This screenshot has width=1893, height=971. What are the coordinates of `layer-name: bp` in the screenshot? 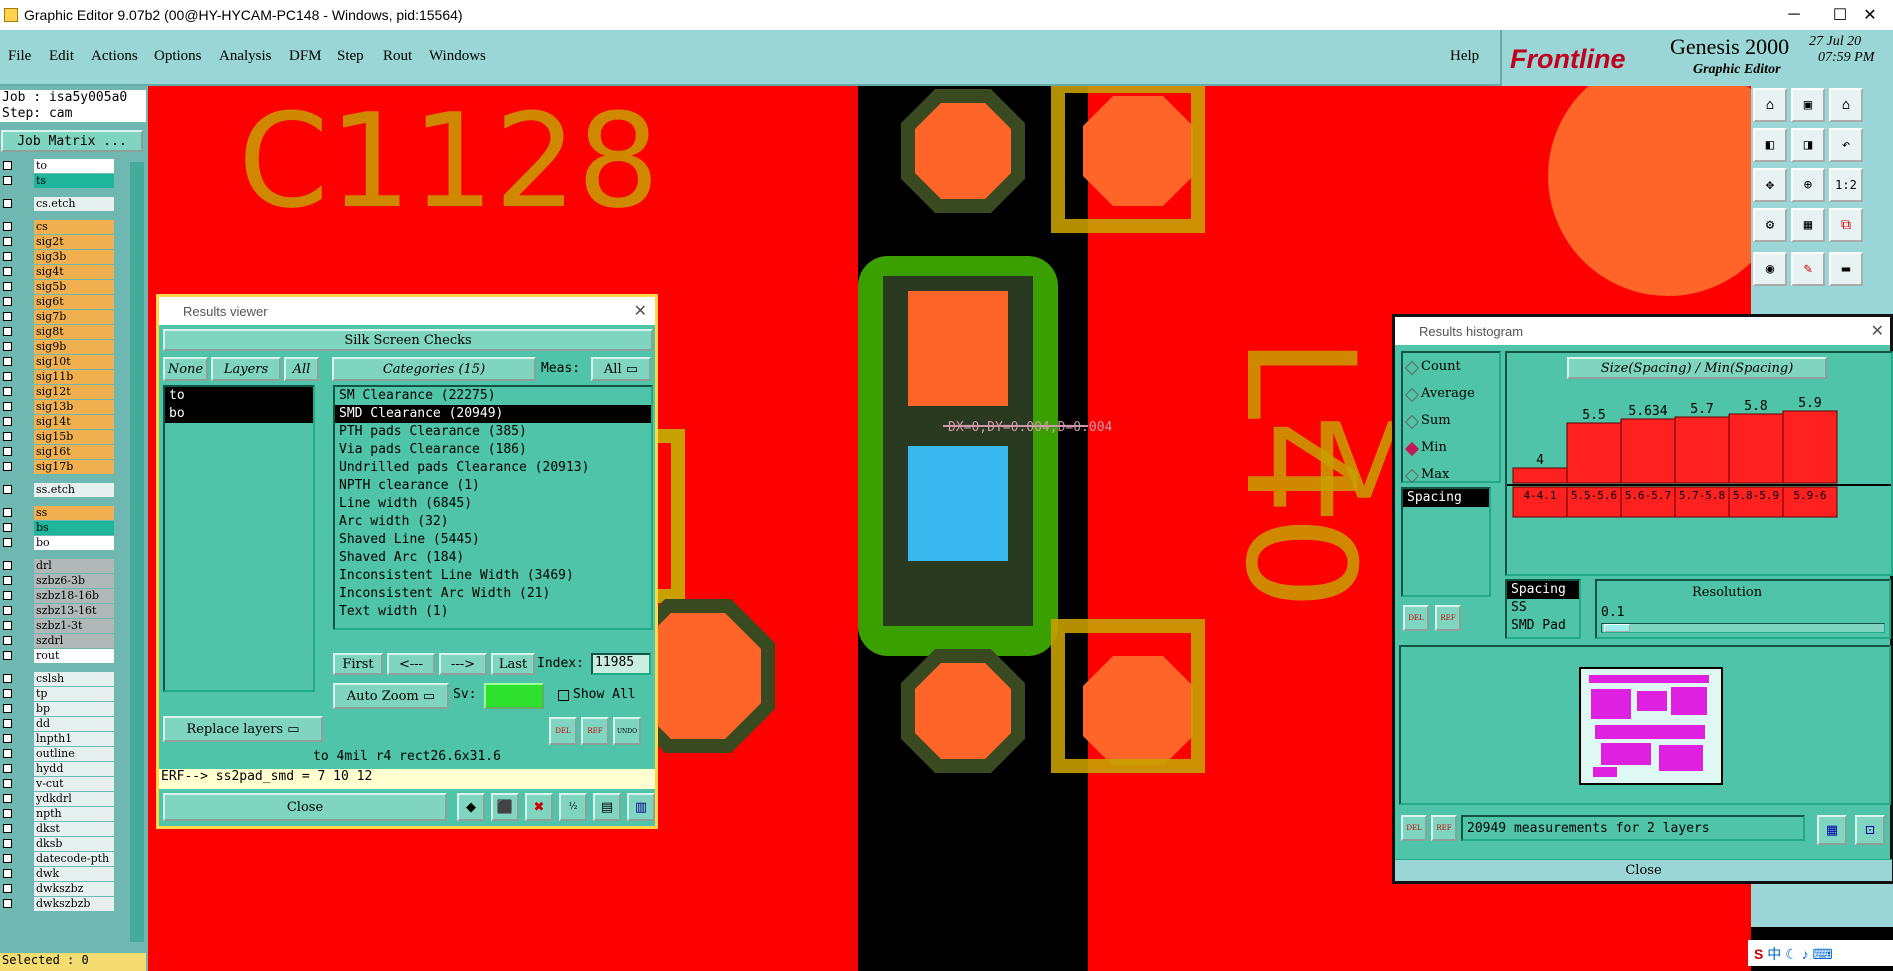 It's located at (74, 709).